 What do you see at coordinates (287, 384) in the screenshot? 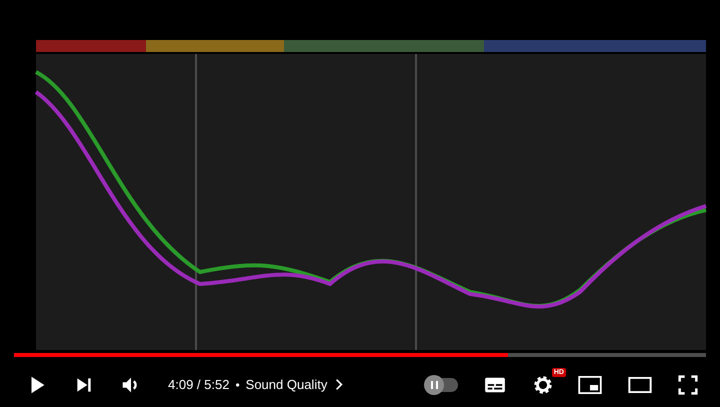
I see `chapter-link: Sound Quality` at bounding box center [287, 384].